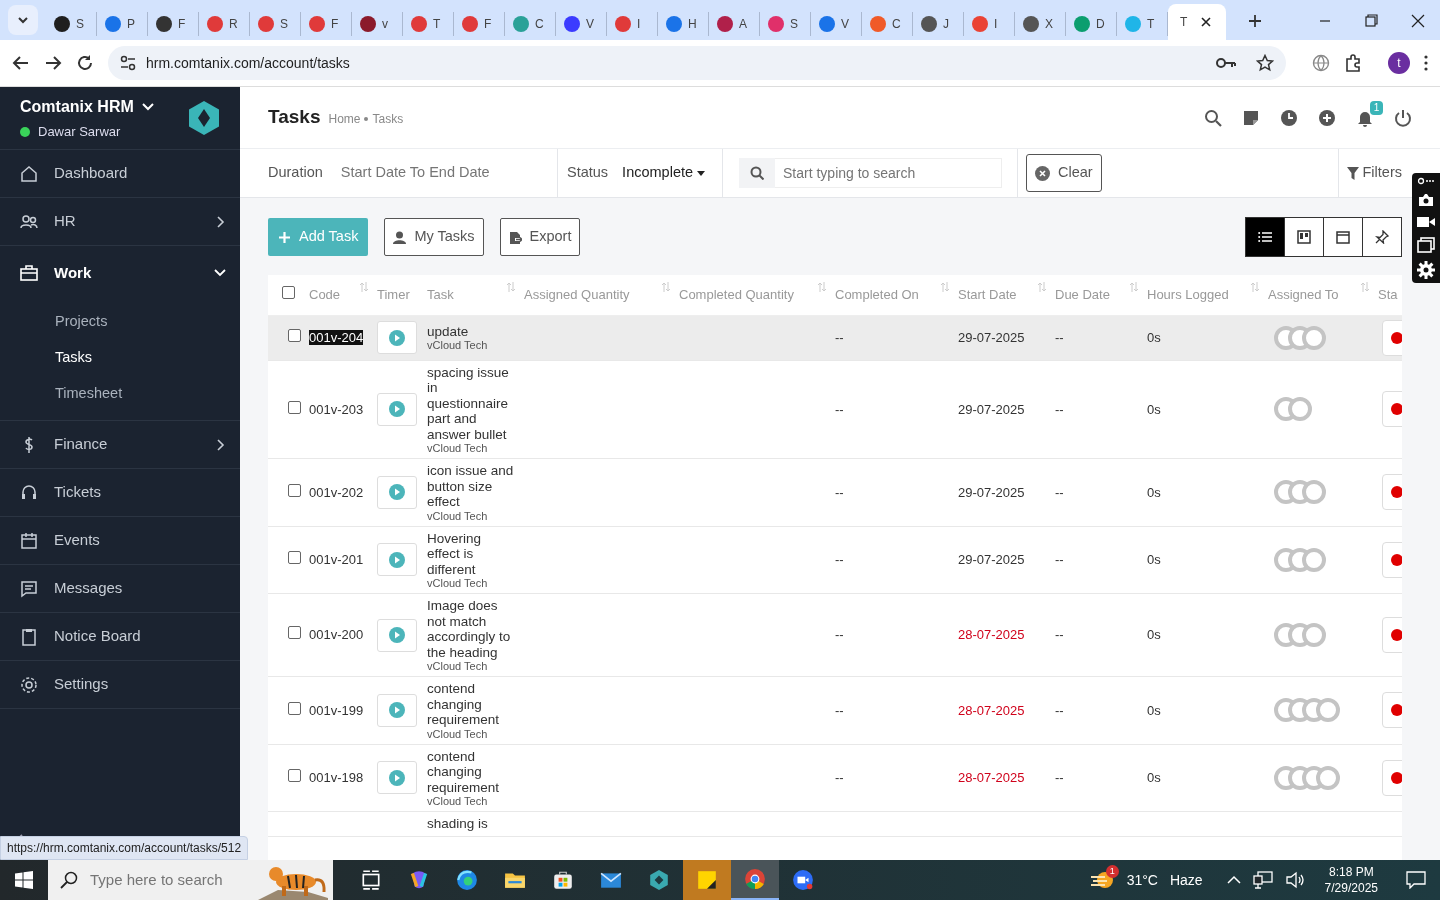 The width and height of the screenshot is (1440, 900). What do you see at coordinates (1101, 880) in the screenshot?
I see `weather-icon` at bounding box center [1101, 880].